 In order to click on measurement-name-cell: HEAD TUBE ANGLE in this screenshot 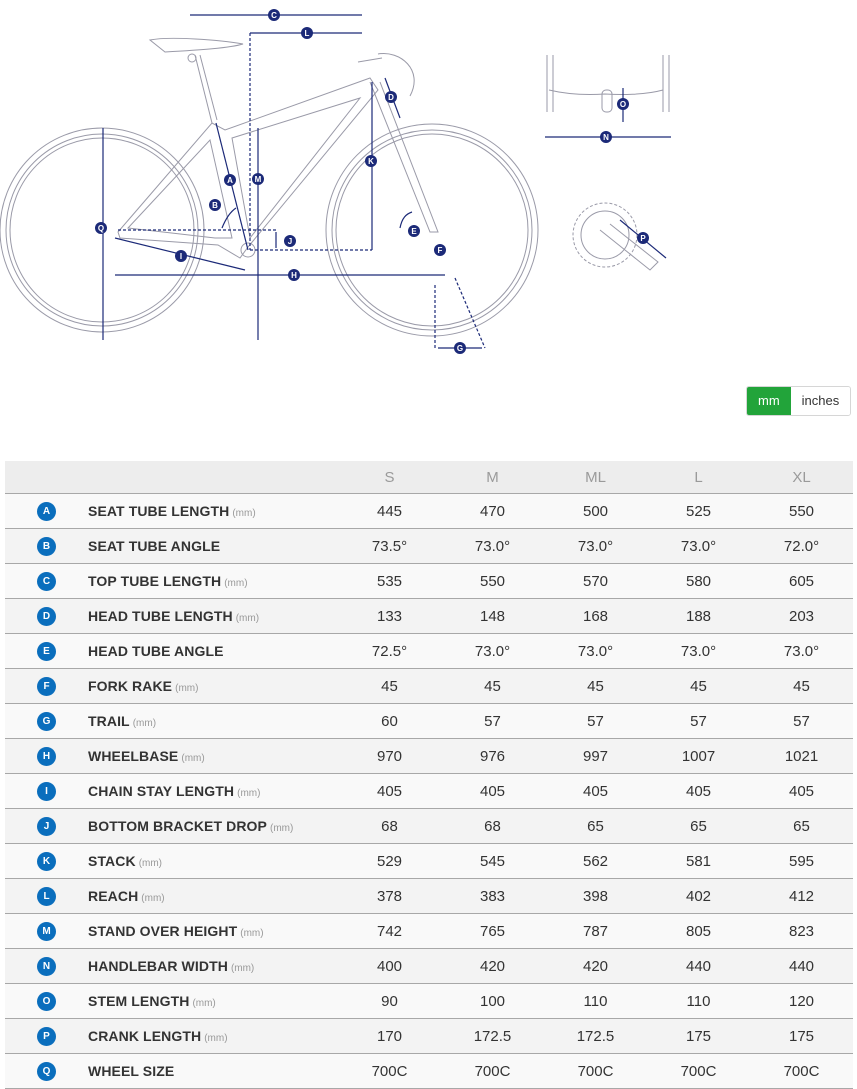, I will do `click(213, 651)`.